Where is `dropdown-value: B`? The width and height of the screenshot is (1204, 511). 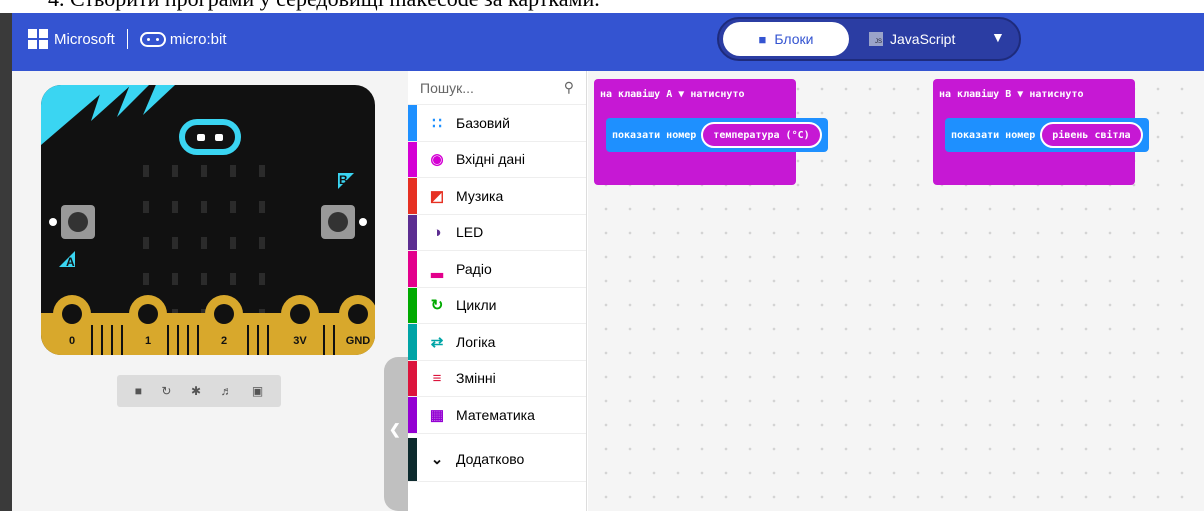 dropdown-value: B is located at coordinates (1008, 94).